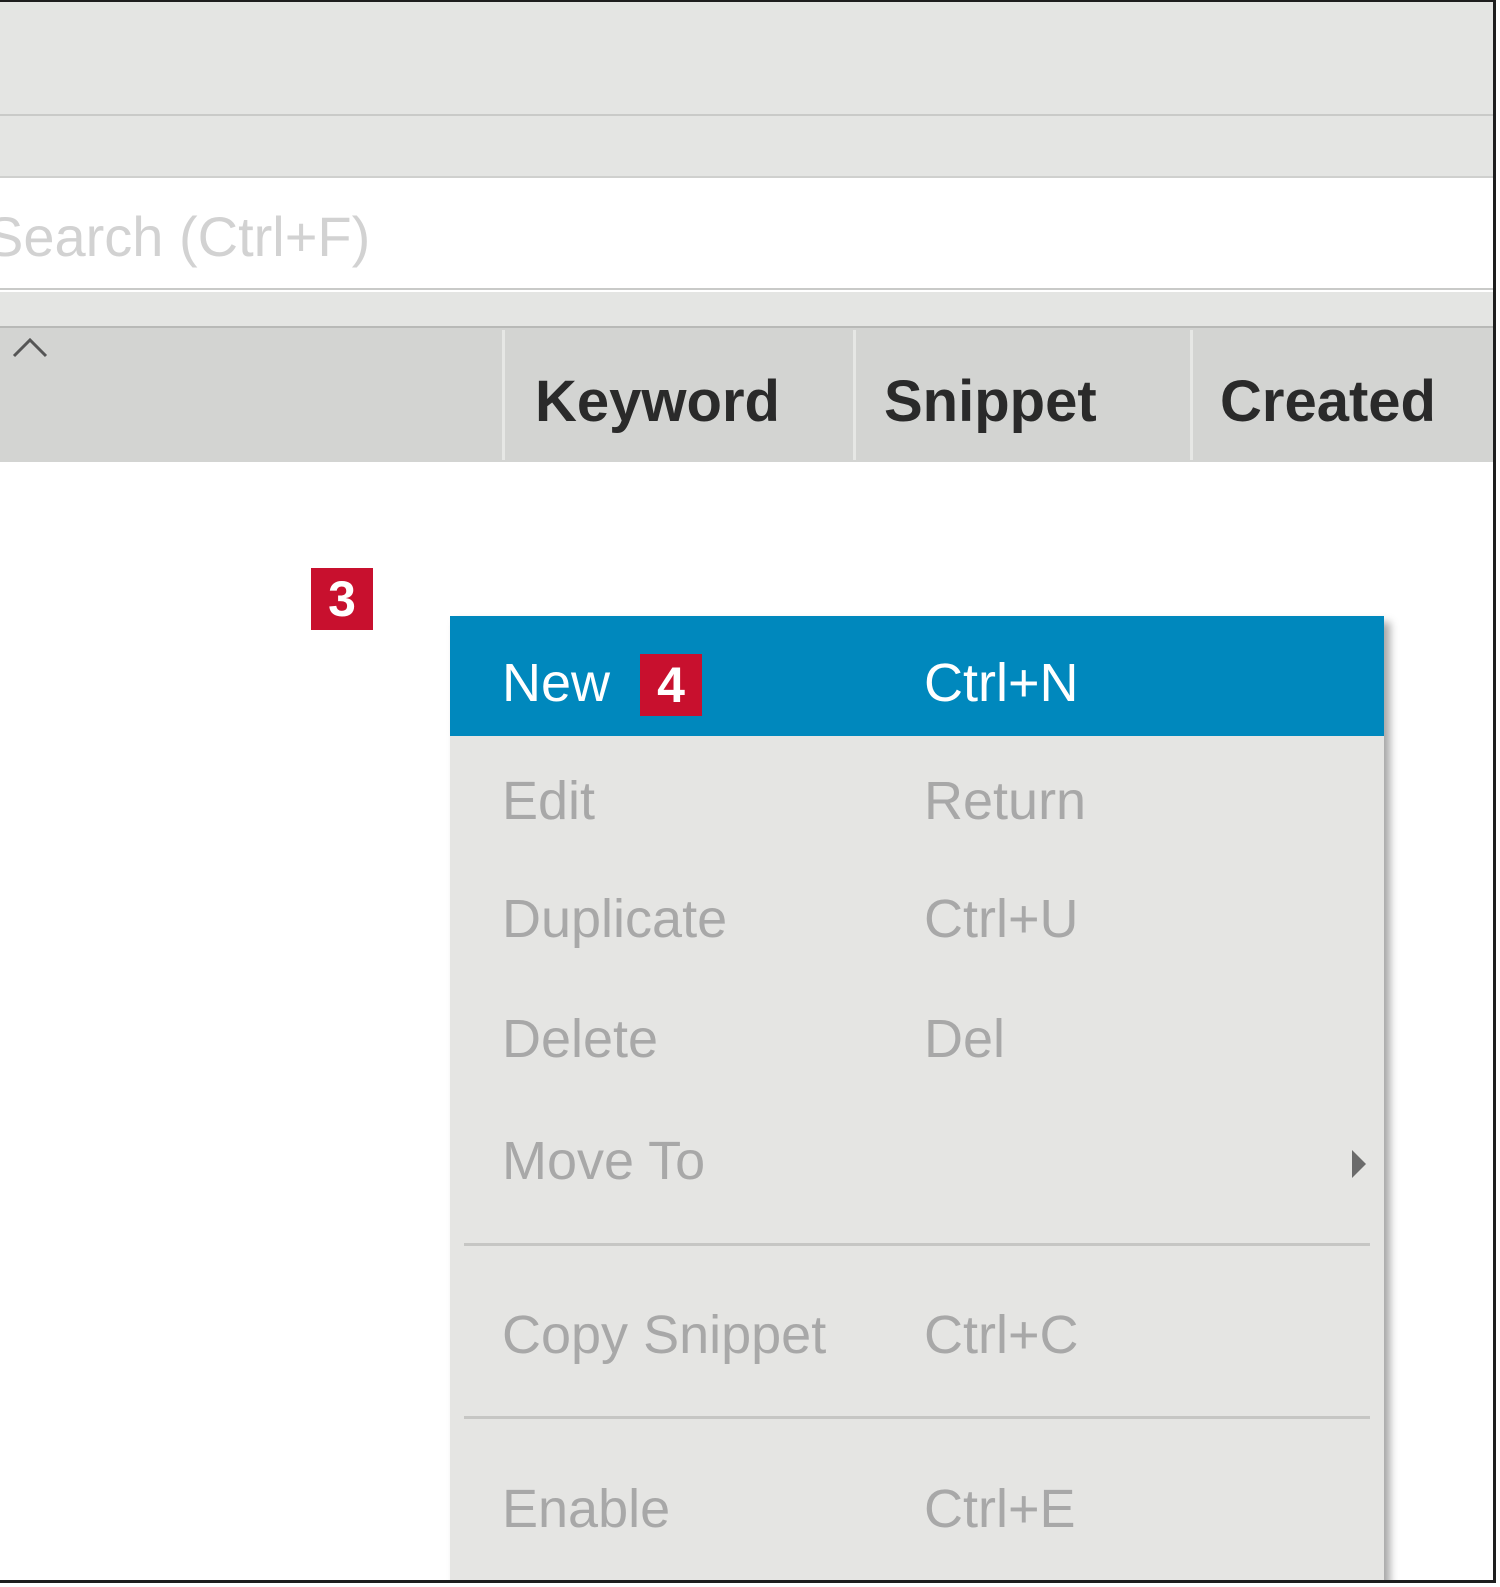 The height and width of the screenshot is (1587, 1500). Describe the element at coordinates (580, 1039) in the screenshot. I see `menu-item-label: Delete` at that location.